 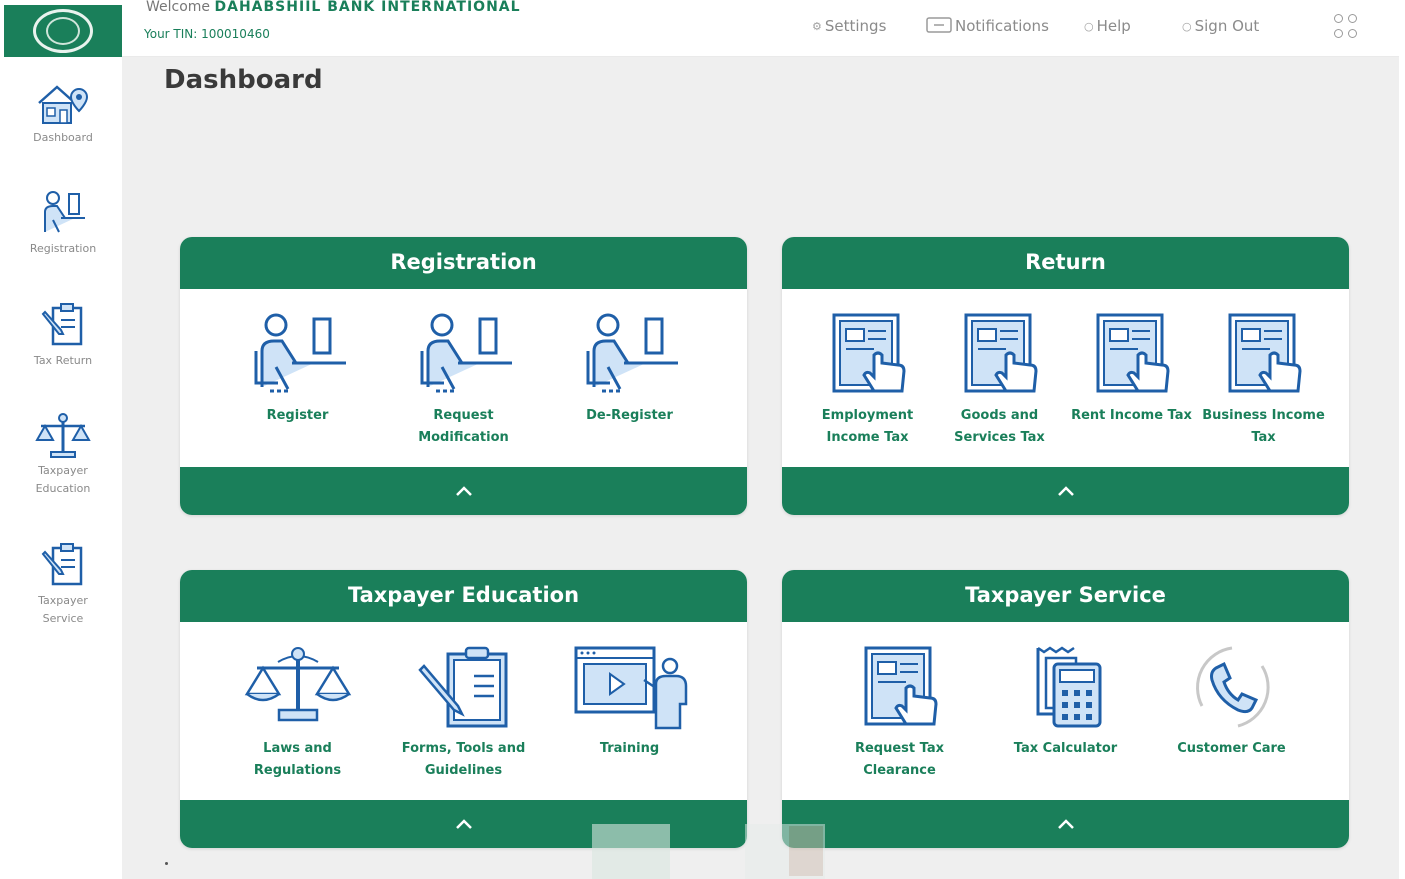 What do you see at coordinates (463, 263) in the screenshot?
I see `card-title: Registration` at bounding box center [463, 263].